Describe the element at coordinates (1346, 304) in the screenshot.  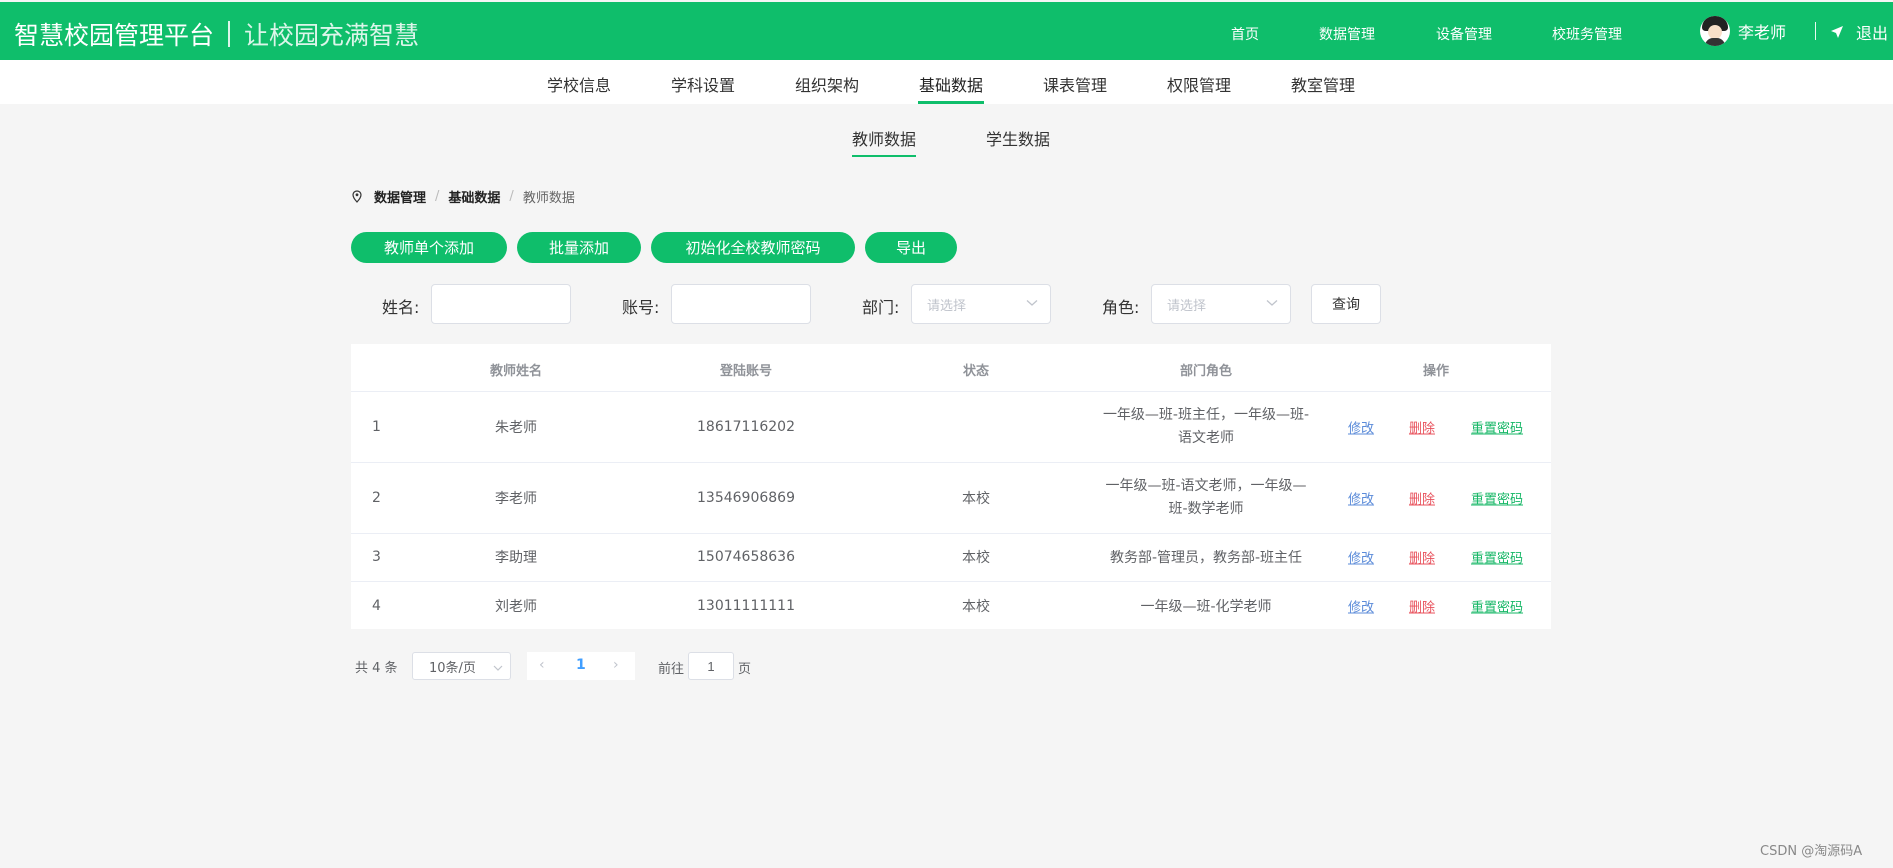
I see `query-button: 查询` at that location.